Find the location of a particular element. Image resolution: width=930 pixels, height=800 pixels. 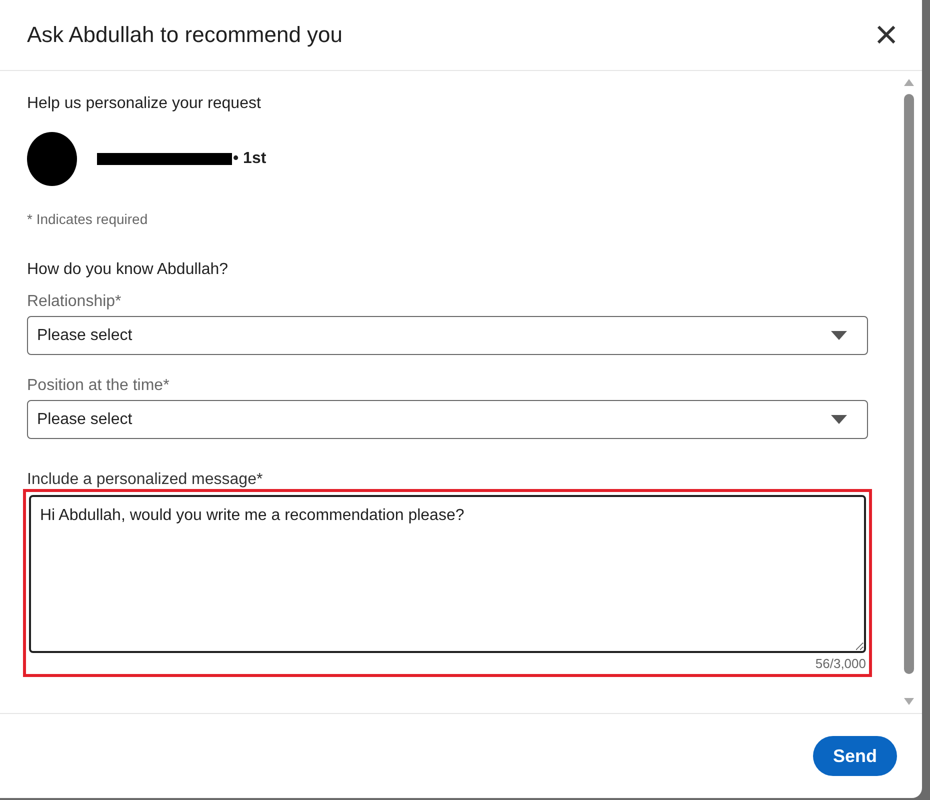

question-text: How do you know Abdullah? is located at coordinates (128, 270).